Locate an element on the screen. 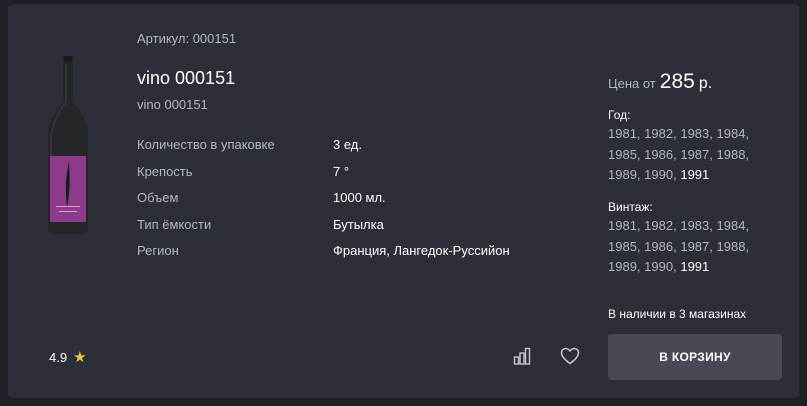 Image resolution: width=807 pixels, height=406 pixels. vintage-value: 1989, is located at coordinates (624, 266).